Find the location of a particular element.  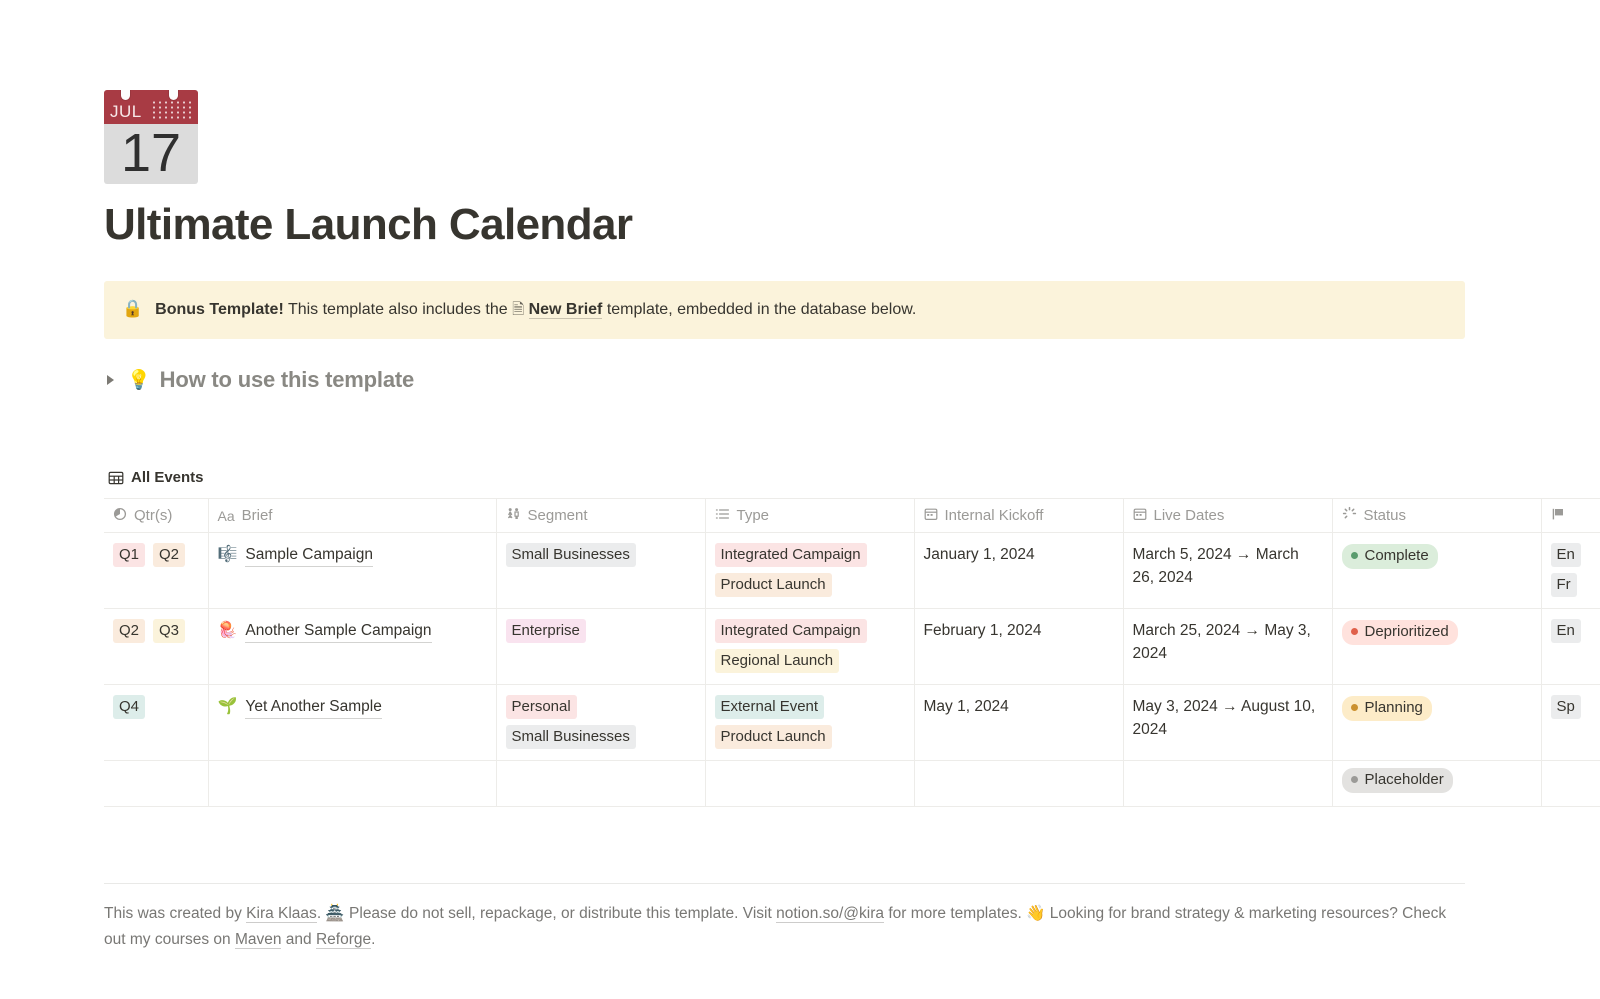

footer-text-a: This was created by is located at coordinates (175, 914).